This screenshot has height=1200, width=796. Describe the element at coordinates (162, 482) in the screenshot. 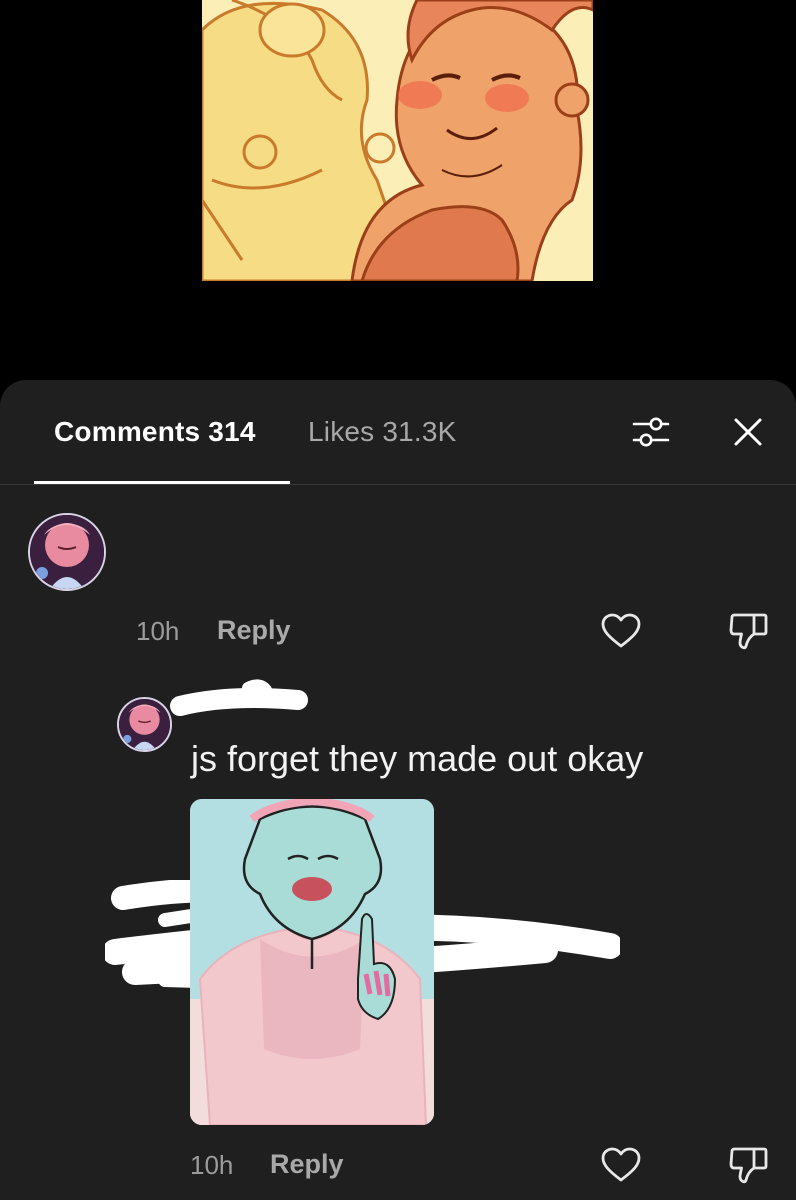

I see `active-tab-indicator` at that location.